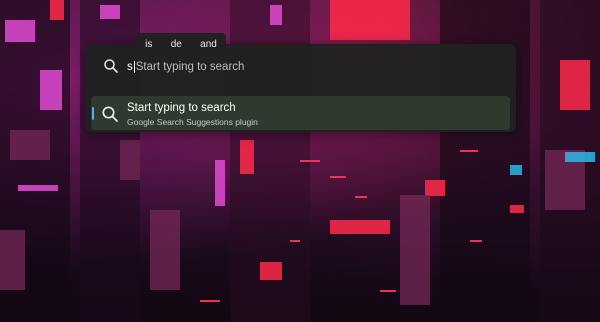  What do you see at coordinates (148, 44) in the screenshot?
I see `suggestion-chip: is` at bounding box center [148, 44].